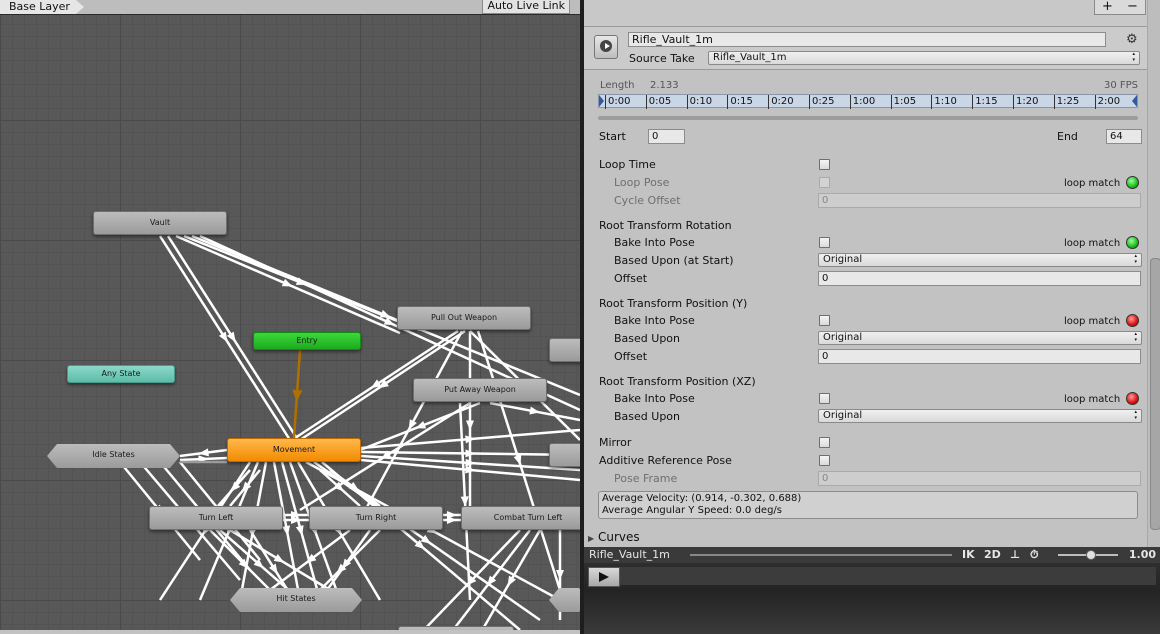  What do you see at coordinates (647, 416) in the screenshot?
I see `position-xz-based-upon-label: Based Upon` at bounding box center [647, 416].